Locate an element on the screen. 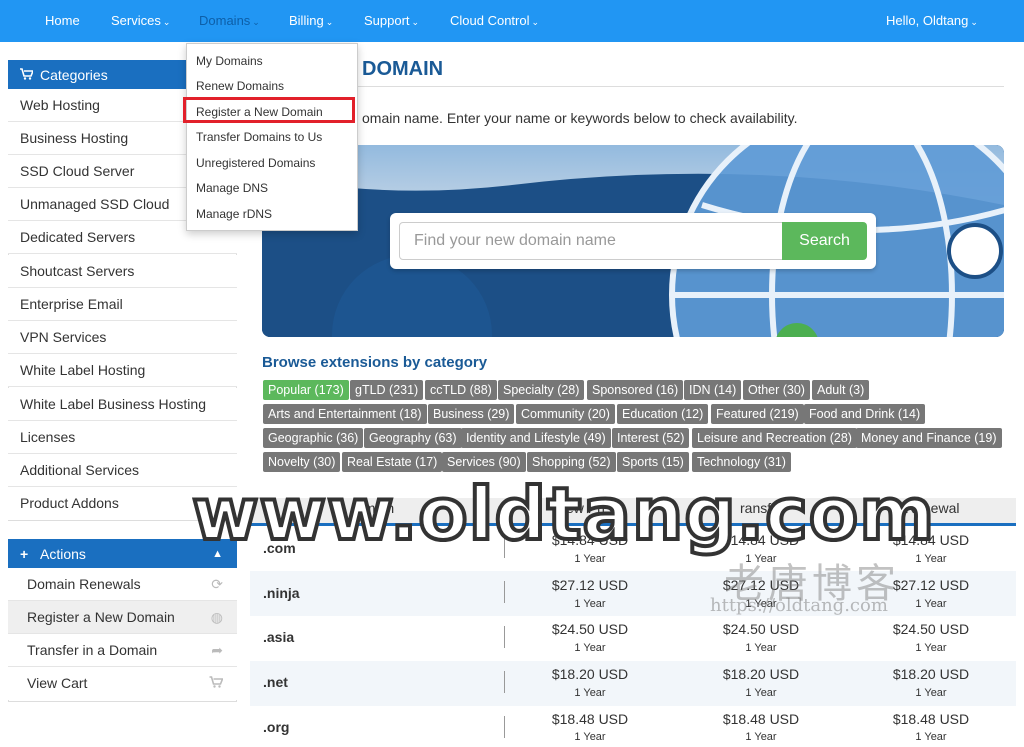 The height and width of the screenshot is (747, 1024). share-icon: ➦ is located at coordinates (217, 650).